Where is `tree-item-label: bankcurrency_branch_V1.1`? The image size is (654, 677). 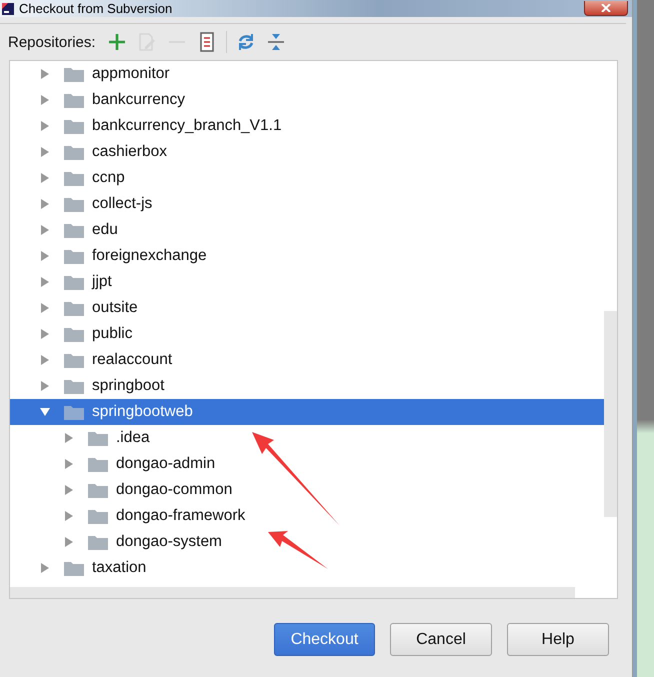
tree-item-label: bankcurrency_branch_V1.1 is located at coordinates (187, 126).